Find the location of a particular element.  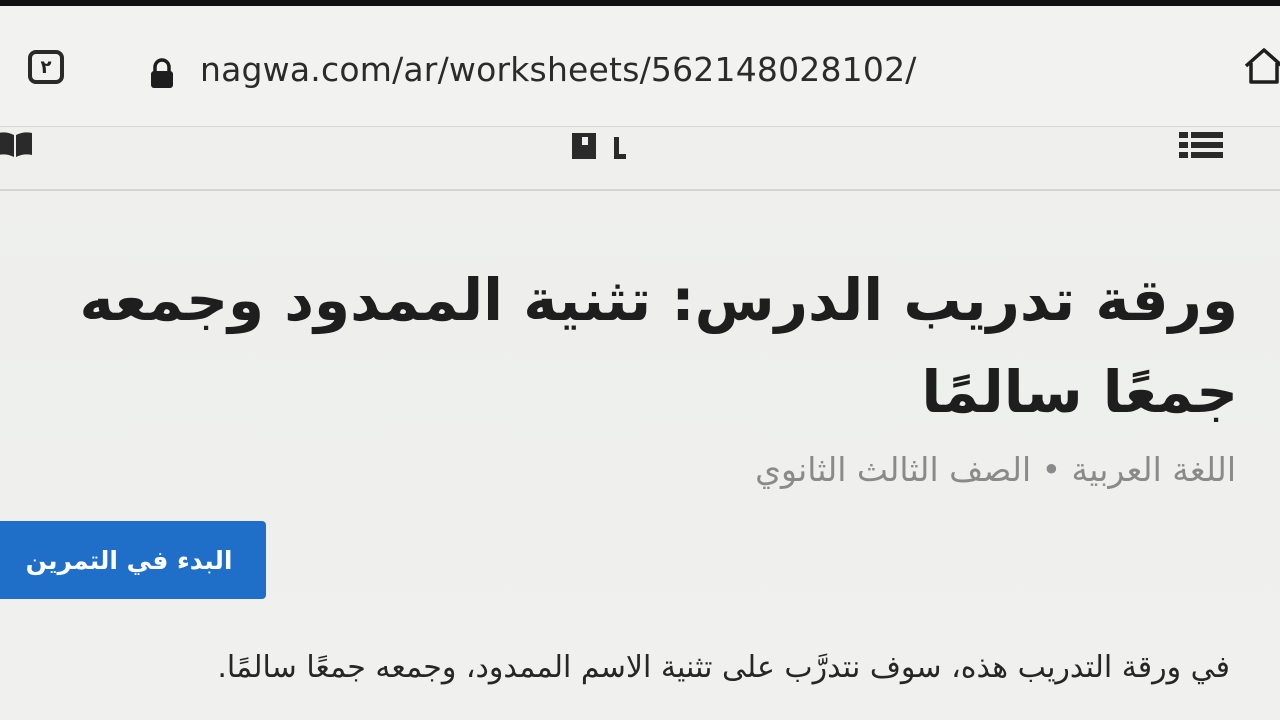

book-icon is located at coordinates (18, 144).